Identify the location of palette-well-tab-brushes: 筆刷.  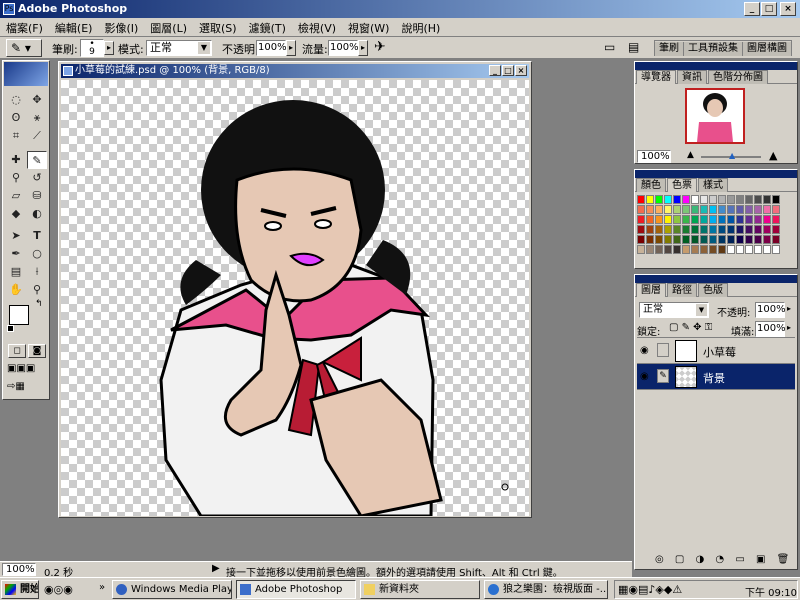
(669, 49).